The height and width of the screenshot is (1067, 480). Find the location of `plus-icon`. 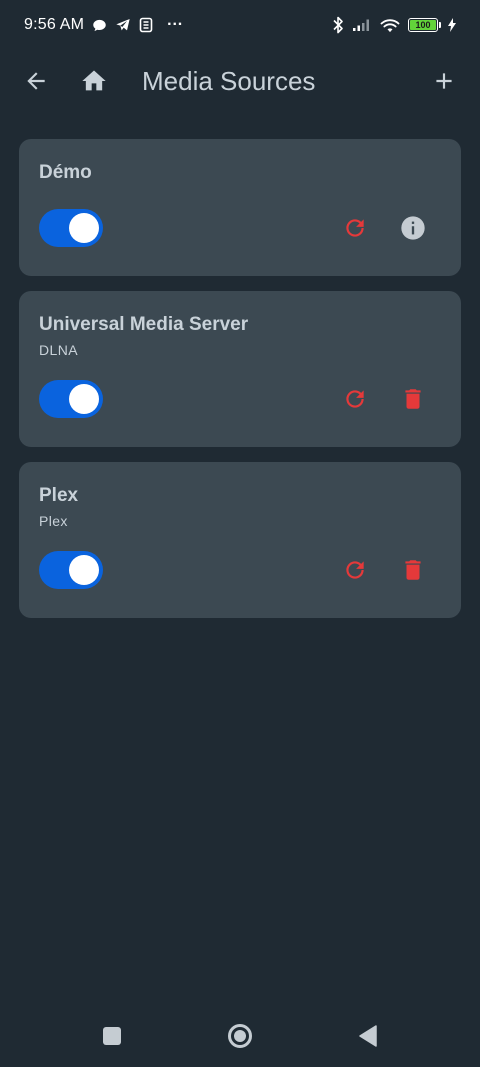

plus-icon is located at coordinates (444, 81).